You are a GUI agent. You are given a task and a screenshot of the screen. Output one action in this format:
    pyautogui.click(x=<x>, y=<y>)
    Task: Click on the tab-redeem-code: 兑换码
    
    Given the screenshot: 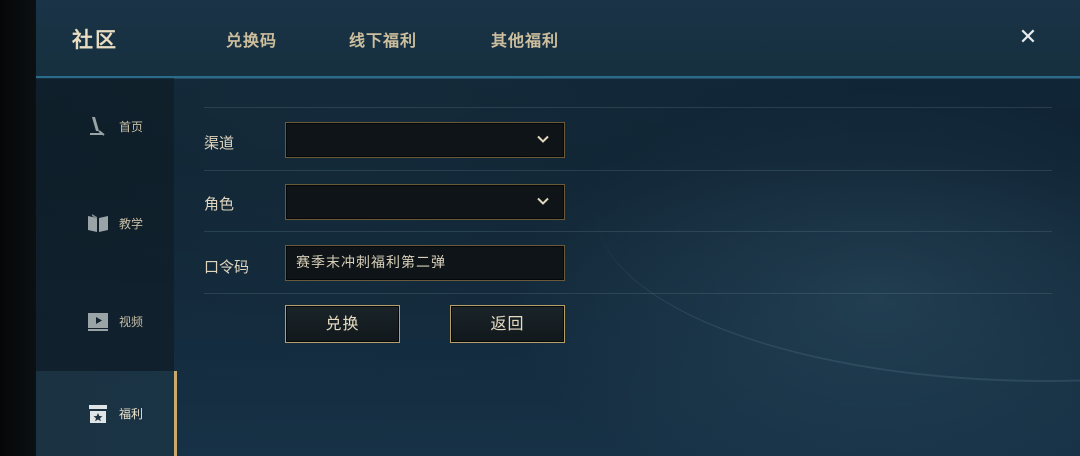 What is the action you would take?
    pyautogui.click(x=251, y=39)
    